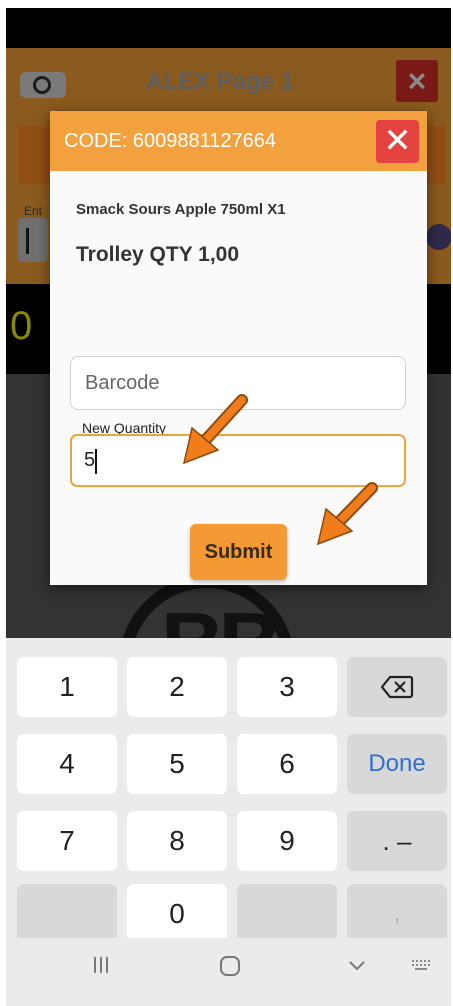 Image resolution: width=453 pixels, height=1006 pixels. I want to click on backspace-icon, so click(397, 687).